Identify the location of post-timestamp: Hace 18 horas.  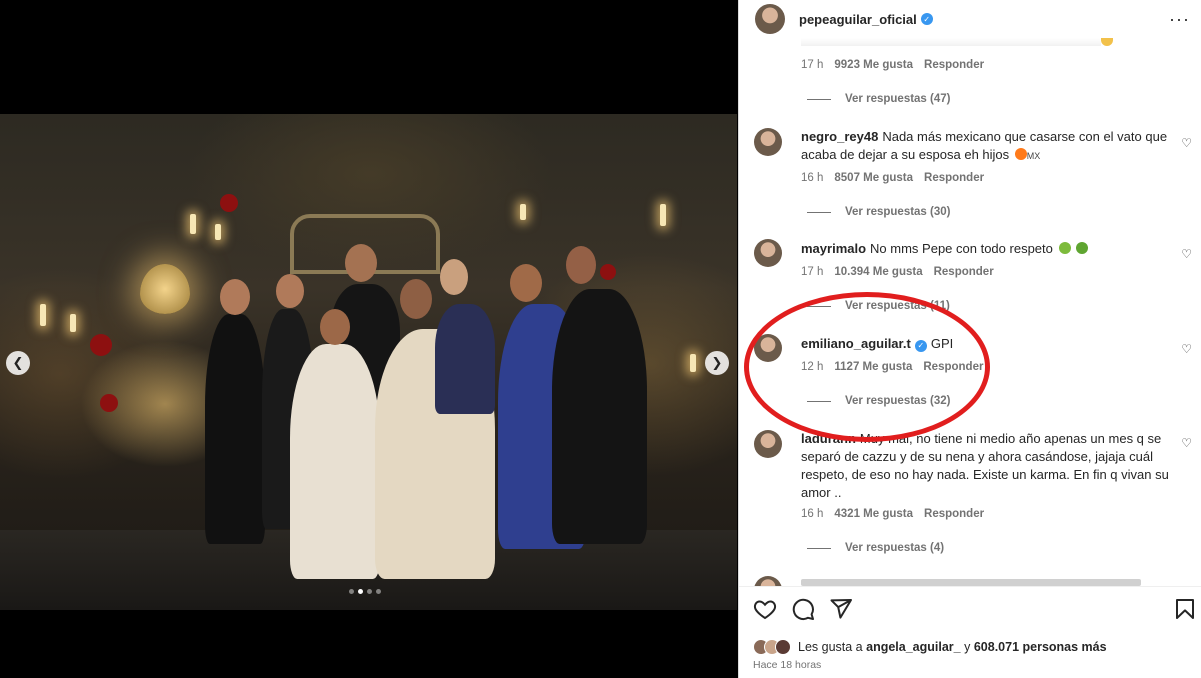
(787, 665).